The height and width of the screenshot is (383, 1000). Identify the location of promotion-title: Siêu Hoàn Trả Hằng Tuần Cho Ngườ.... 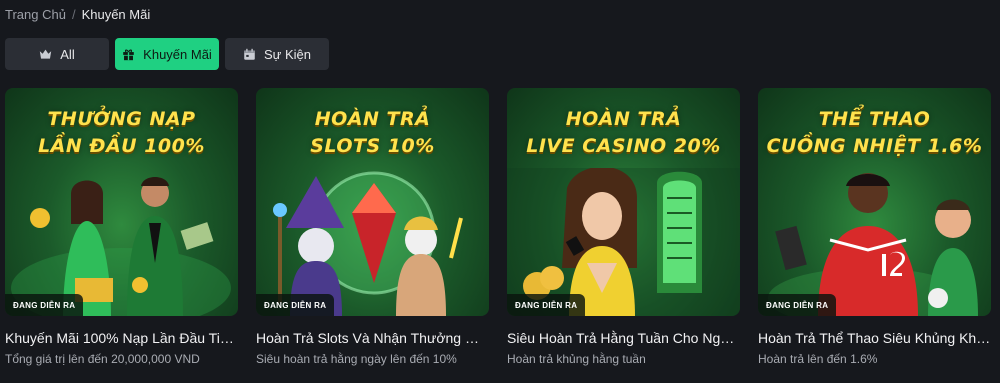
(623, 338).